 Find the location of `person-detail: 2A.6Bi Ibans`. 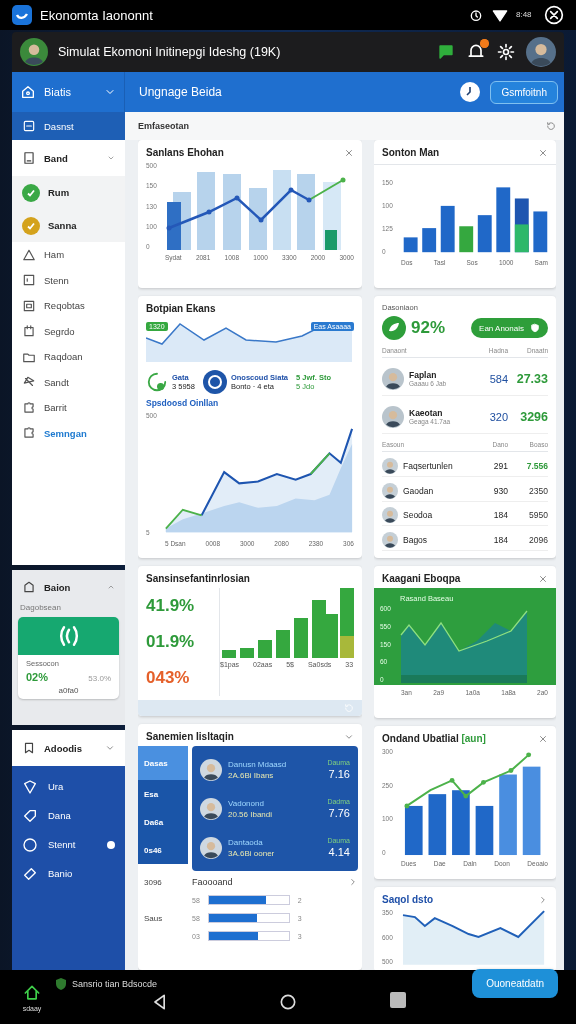

person-detail: 2A.6Bi Ibans is located at coordinates (251, 775).